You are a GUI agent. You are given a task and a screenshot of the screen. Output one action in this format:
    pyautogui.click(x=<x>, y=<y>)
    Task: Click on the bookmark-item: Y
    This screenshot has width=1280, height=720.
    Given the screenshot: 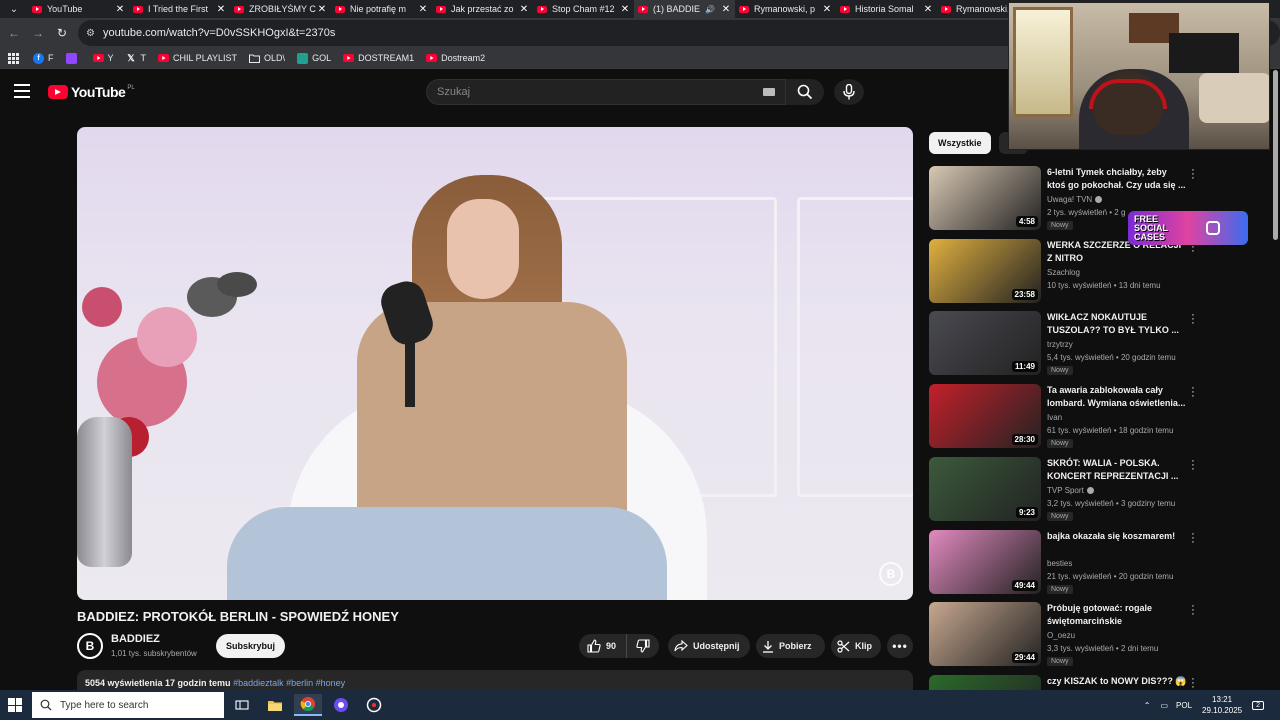 What is the action you would take?
    pyautogui.click(x=103, y=58)
    